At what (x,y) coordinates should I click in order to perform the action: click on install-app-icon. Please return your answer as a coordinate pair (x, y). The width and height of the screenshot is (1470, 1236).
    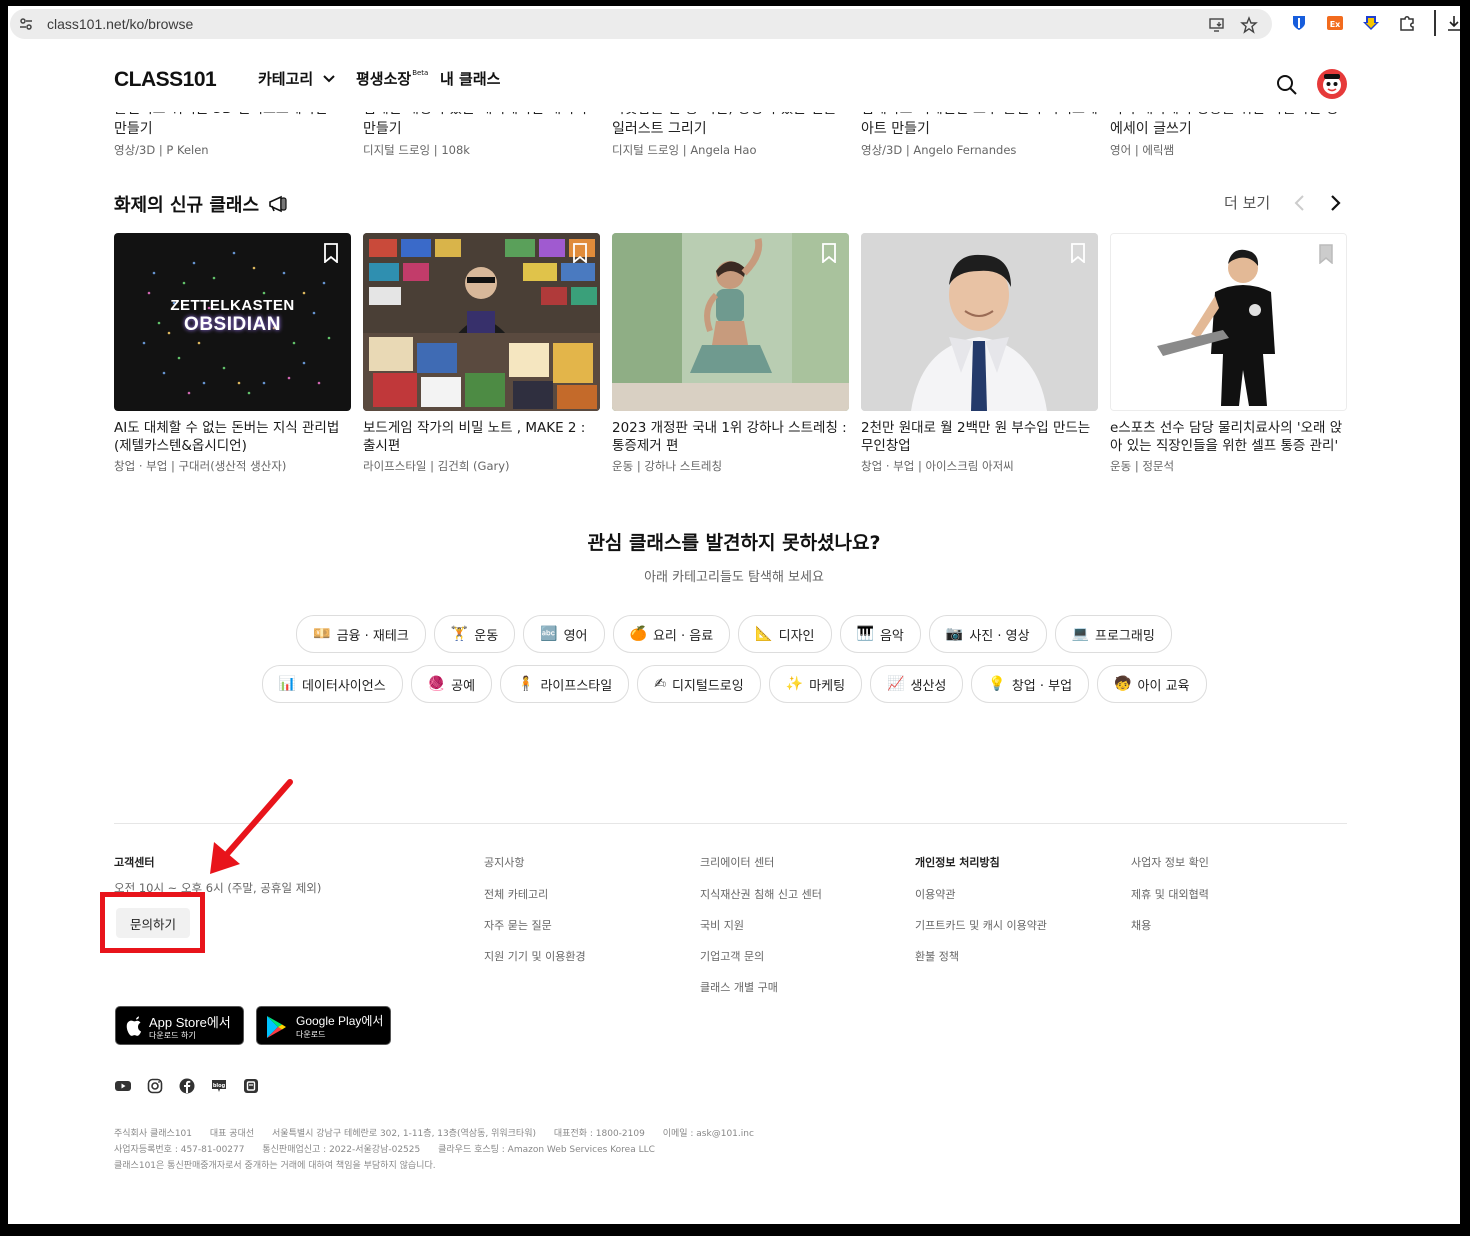
    Looking at the image, I should click on (1217, 25).